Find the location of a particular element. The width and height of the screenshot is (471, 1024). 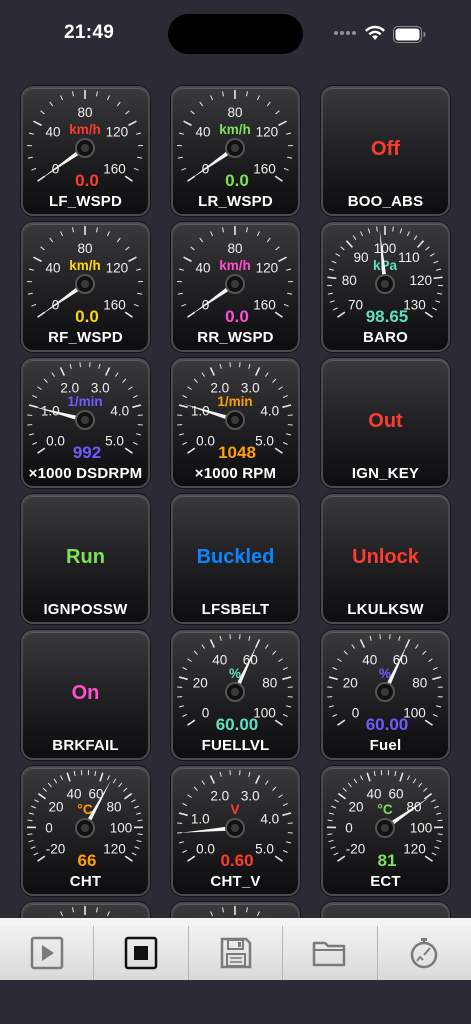

timer-button is located at coordinates (424, 953).